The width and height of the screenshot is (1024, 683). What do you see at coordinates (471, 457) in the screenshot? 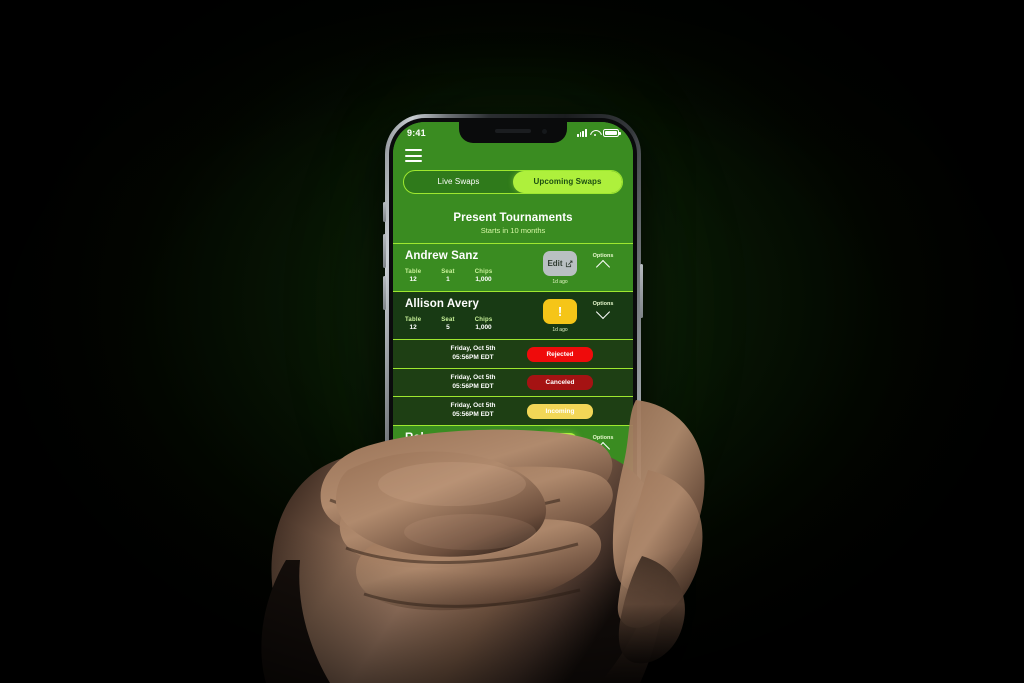
I see `player-stats: Table Table` at bounding box center [471, 457].